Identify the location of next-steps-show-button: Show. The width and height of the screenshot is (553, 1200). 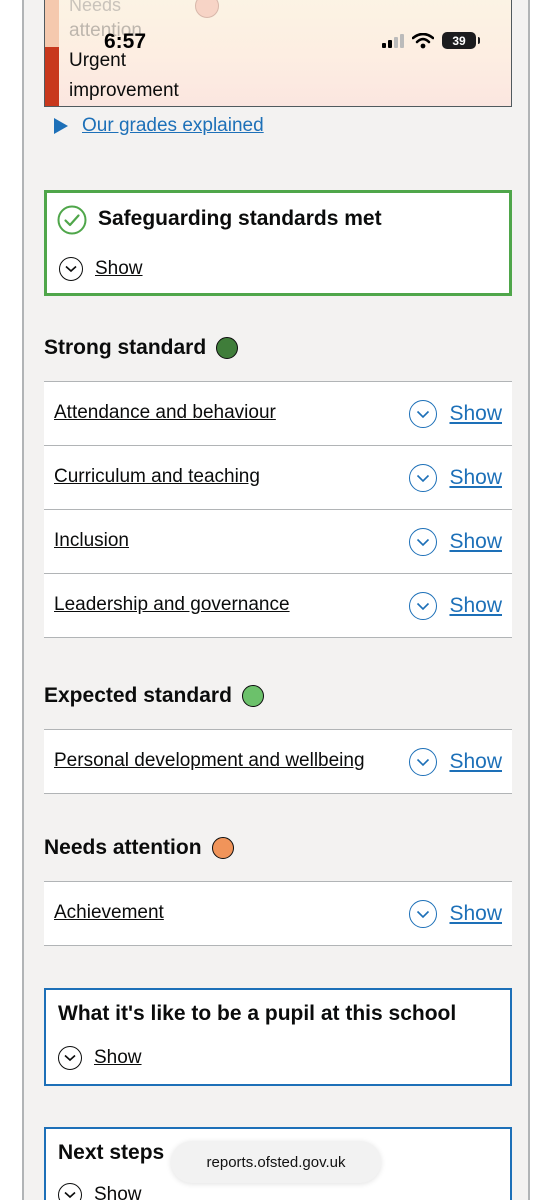
(100, 1191).